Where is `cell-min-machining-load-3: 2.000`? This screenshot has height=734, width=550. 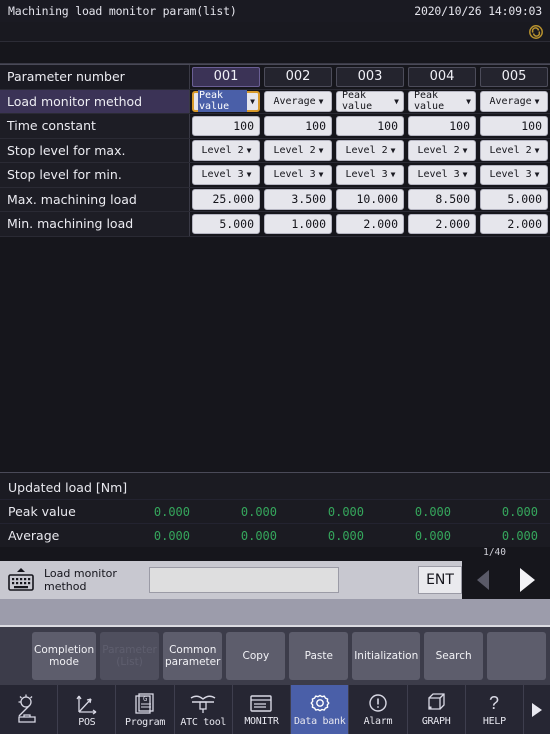 cell-min-machining-load-3: 2.000 is located at coordinates (370, 224).